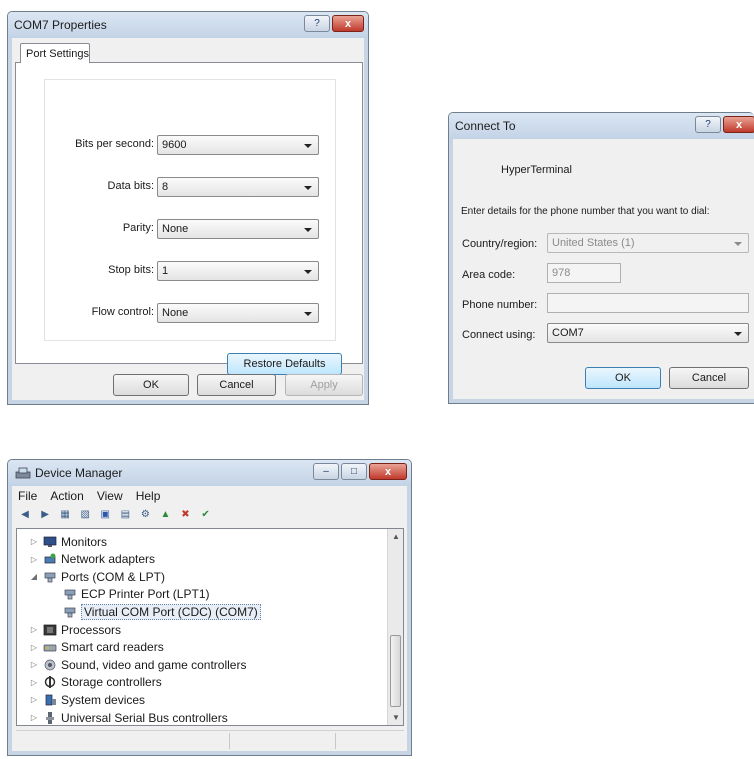  What do you see at coordinates (188, 25) in the screenshot?
I see `com7-titlebar: COM7 Properties ? x` at bounding box center [188, 25].